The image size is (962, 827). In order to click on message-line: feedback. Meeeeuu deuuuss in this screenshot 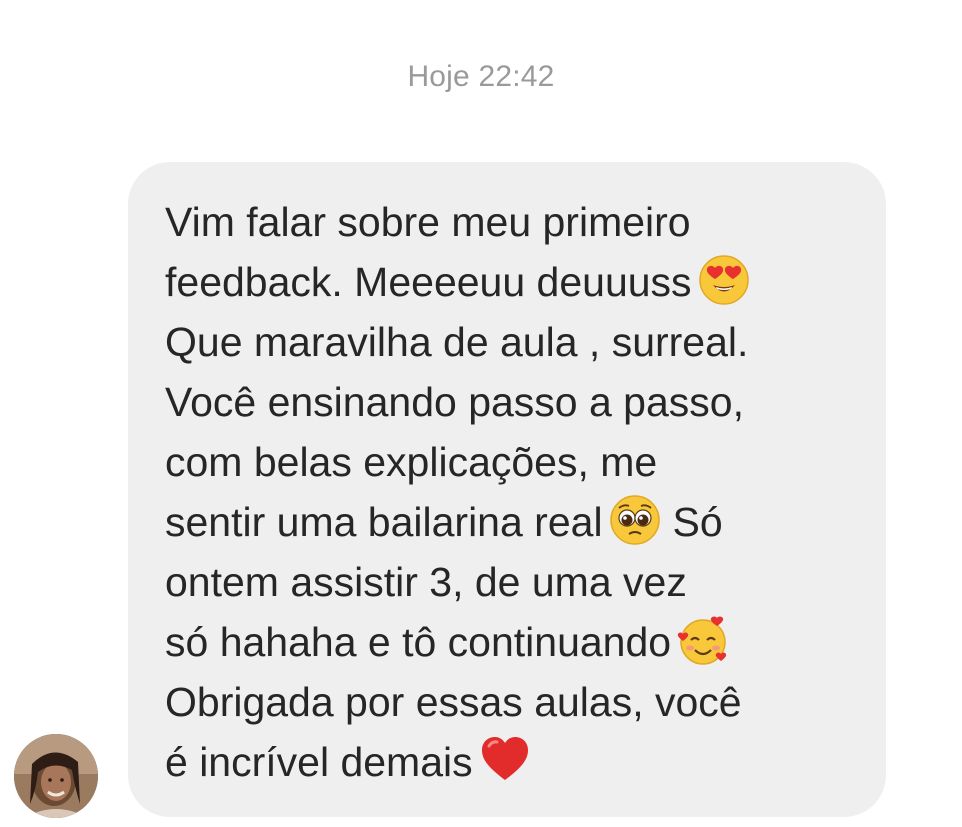, I will do `click(510, 282)`.